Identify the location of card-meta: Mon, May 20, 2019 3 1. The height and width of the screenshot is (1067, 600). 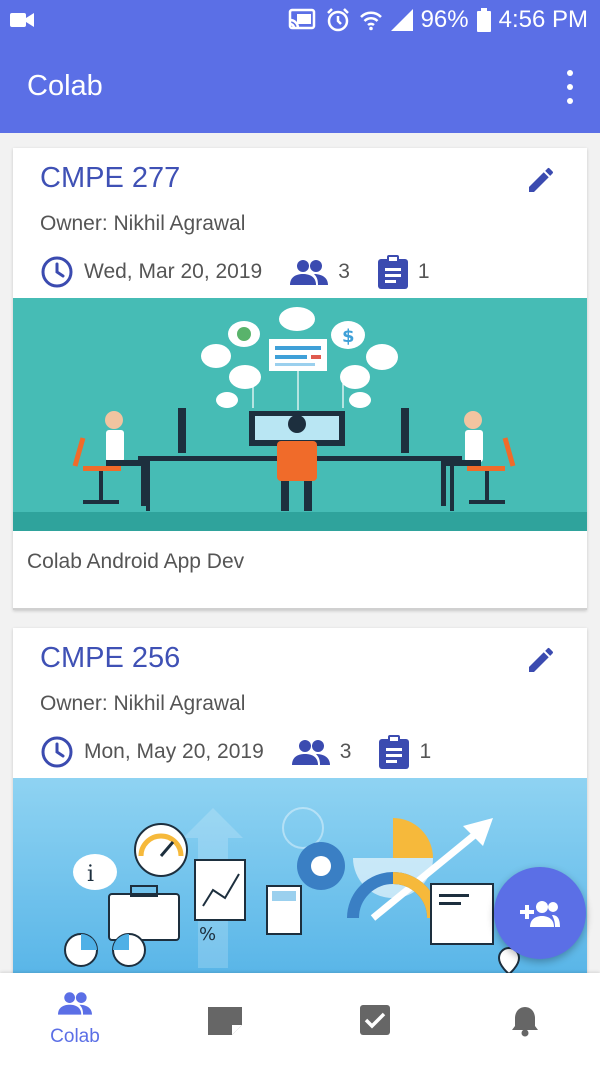
(235, 752).